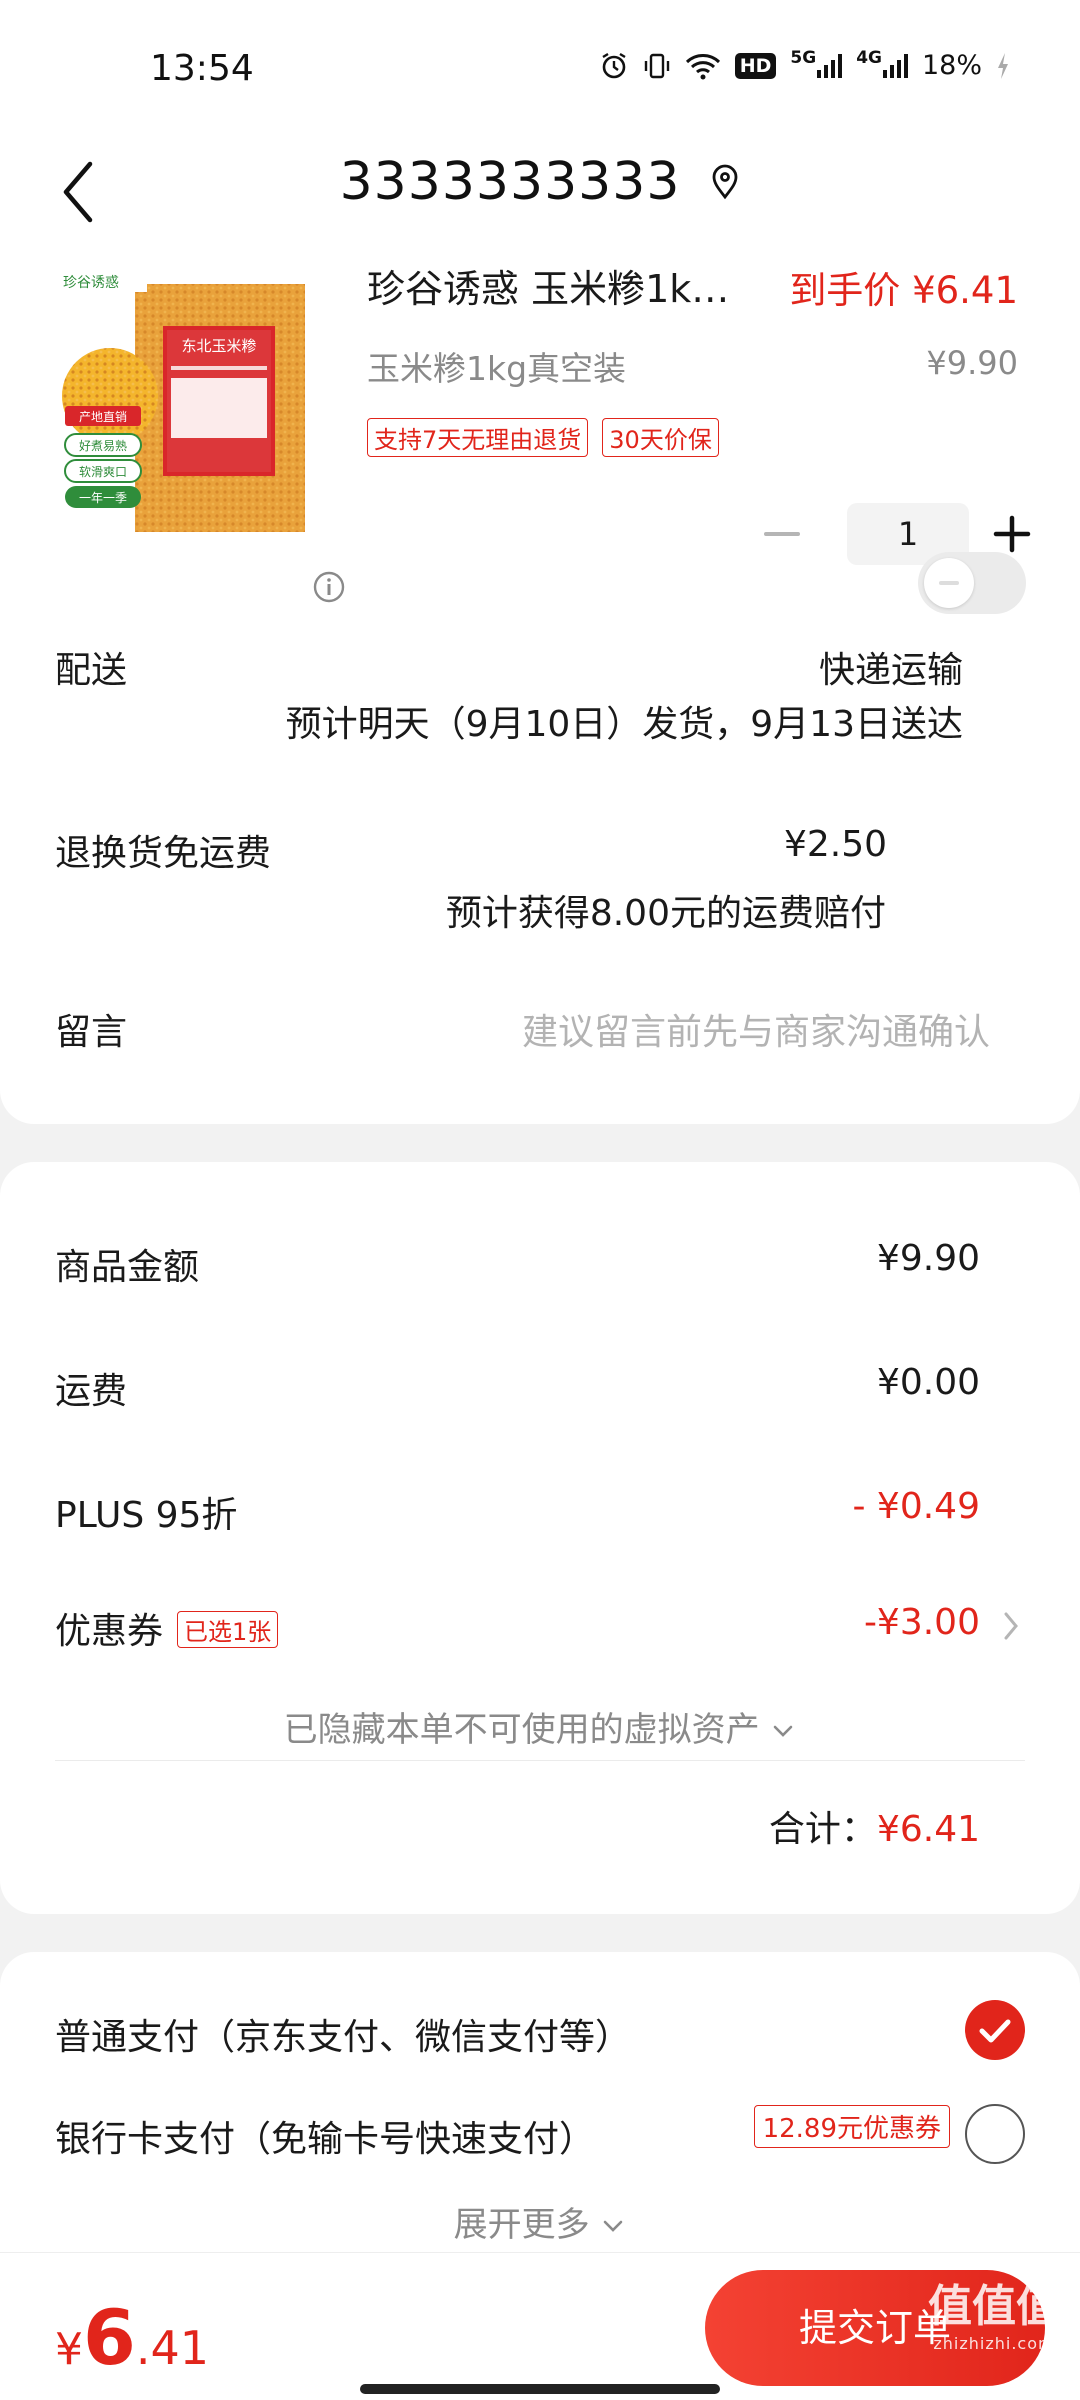 This screenshot has height=2400, width=1080. I want to click on product-image: 东北玉米糁 珍谷诱惑 产地直销 好煮易熟 软滑爽口 一年一季, so click(195, 401).